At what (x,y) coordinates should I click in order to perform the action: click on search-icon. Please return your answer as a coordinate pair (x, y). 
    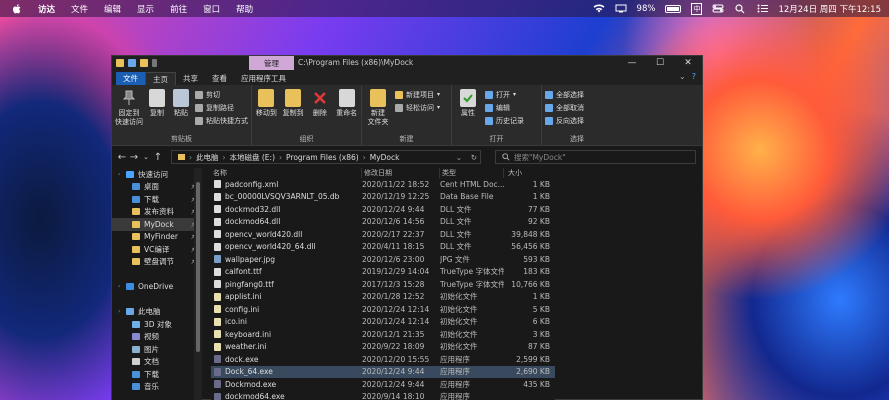
    Looking at the image, I should click on (740, 8).